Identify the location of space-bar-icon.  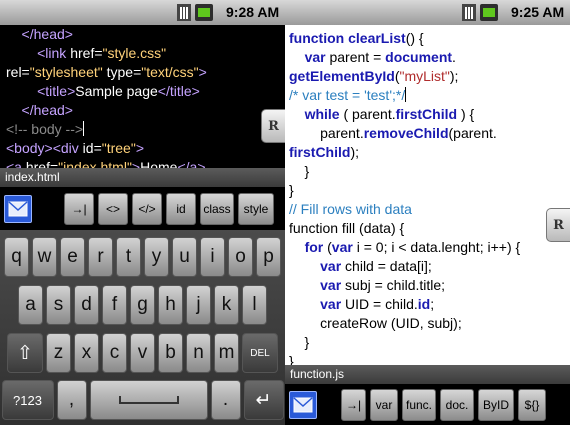
(148, 400).